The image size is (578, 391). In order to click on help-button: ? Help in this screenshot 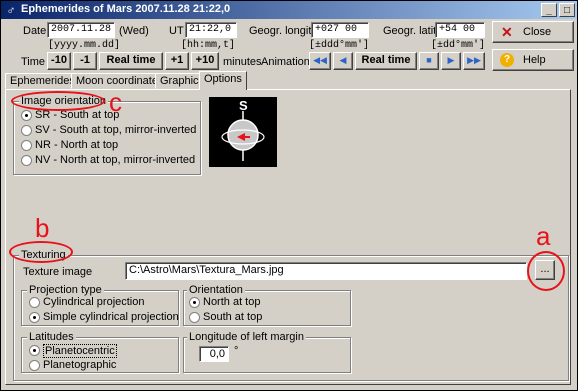, I will do `click(533, 60)`.